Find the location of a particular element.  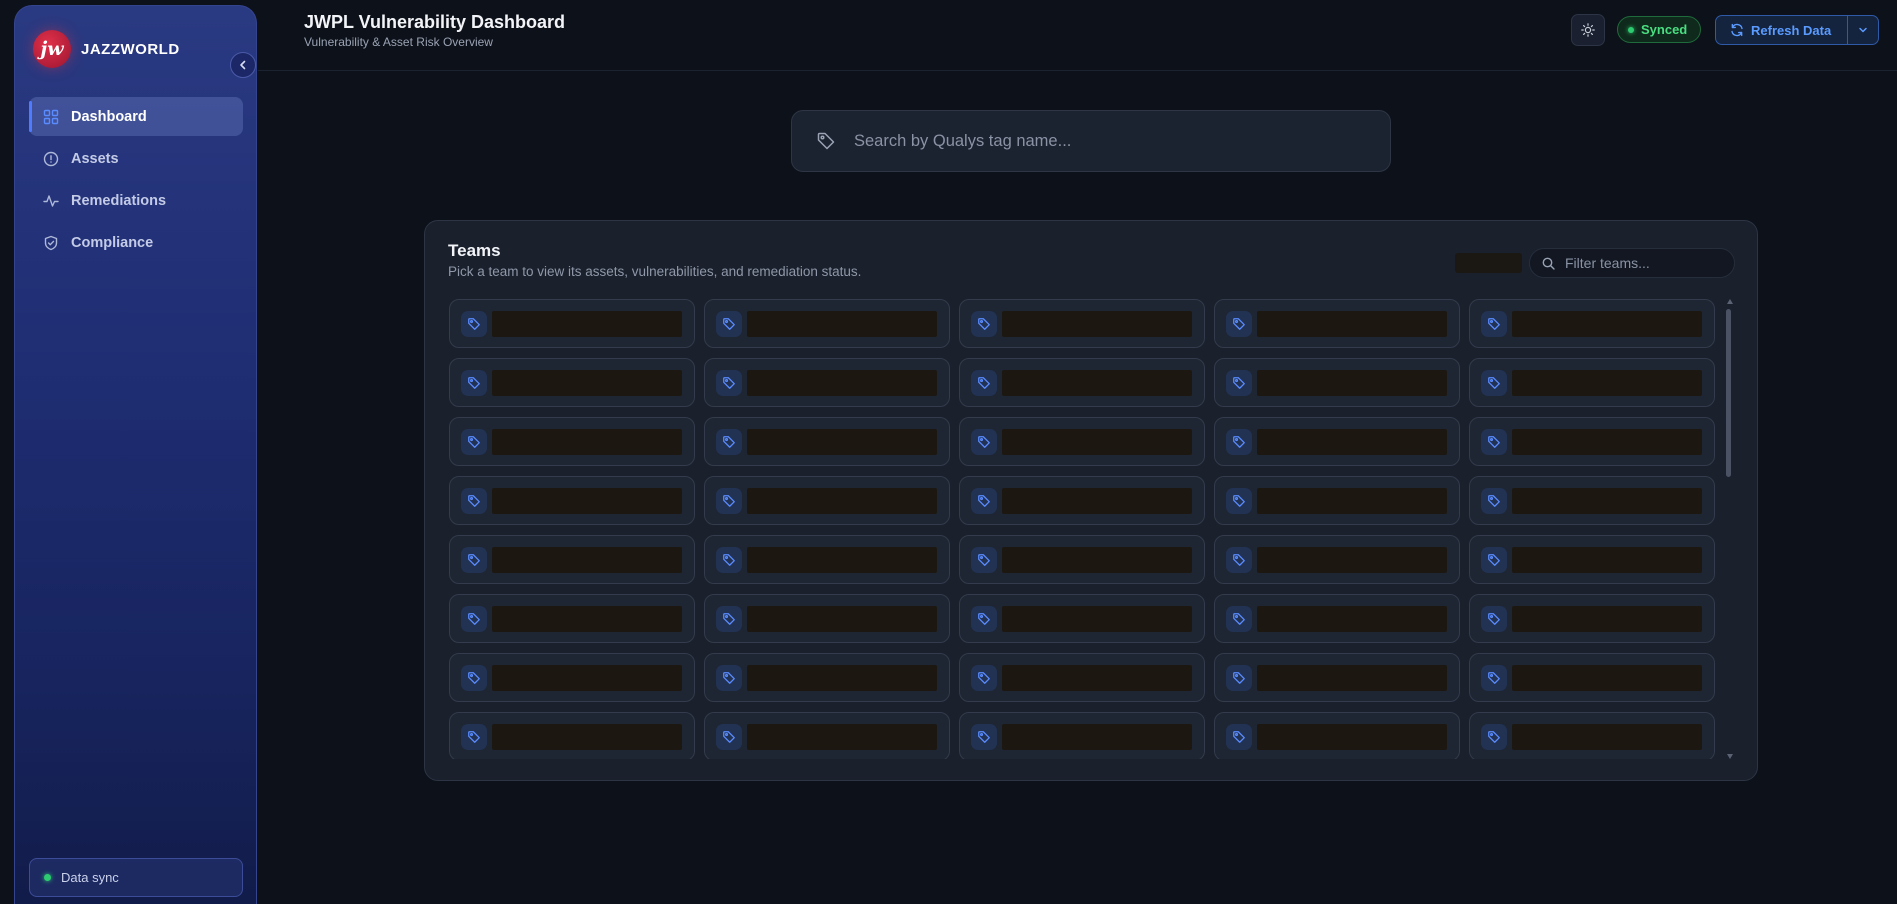

teams-scrollbar is located at coordinates (1730, 529).